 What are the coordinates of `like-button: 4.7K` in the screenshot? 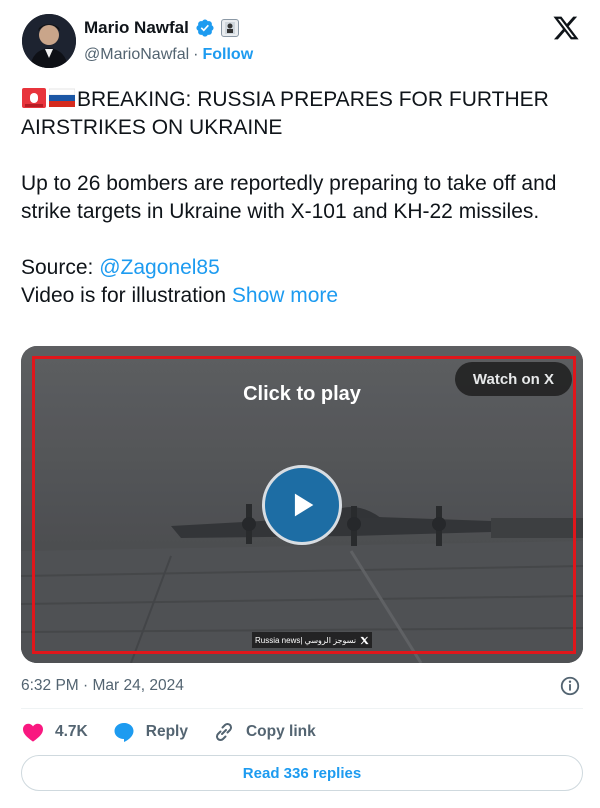 It's located at (54, 732).